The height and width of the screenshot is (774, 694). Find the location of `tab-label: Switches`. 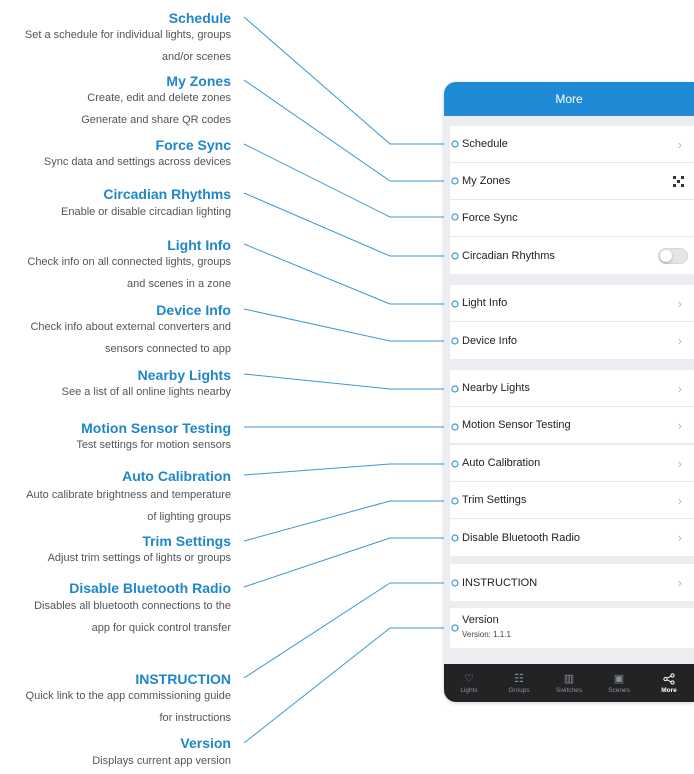

tab-label: Switches is located at coordinates (568, 690).